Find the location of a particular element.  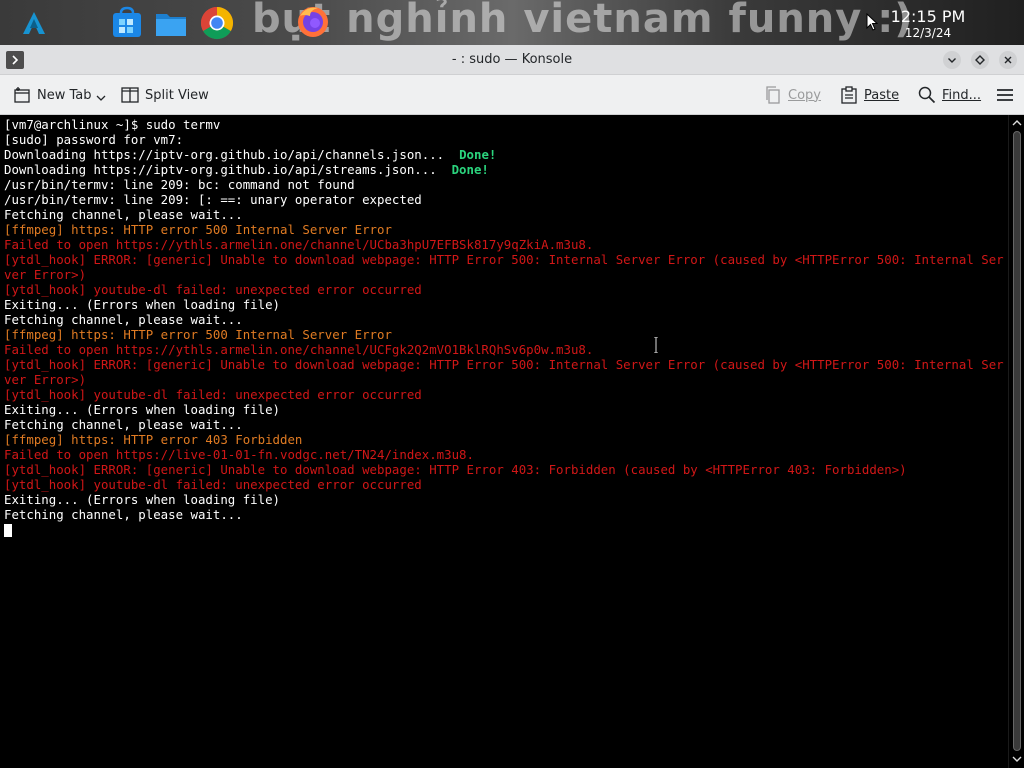

i-beam-cursor-icon is located at coordinates (656, 345).